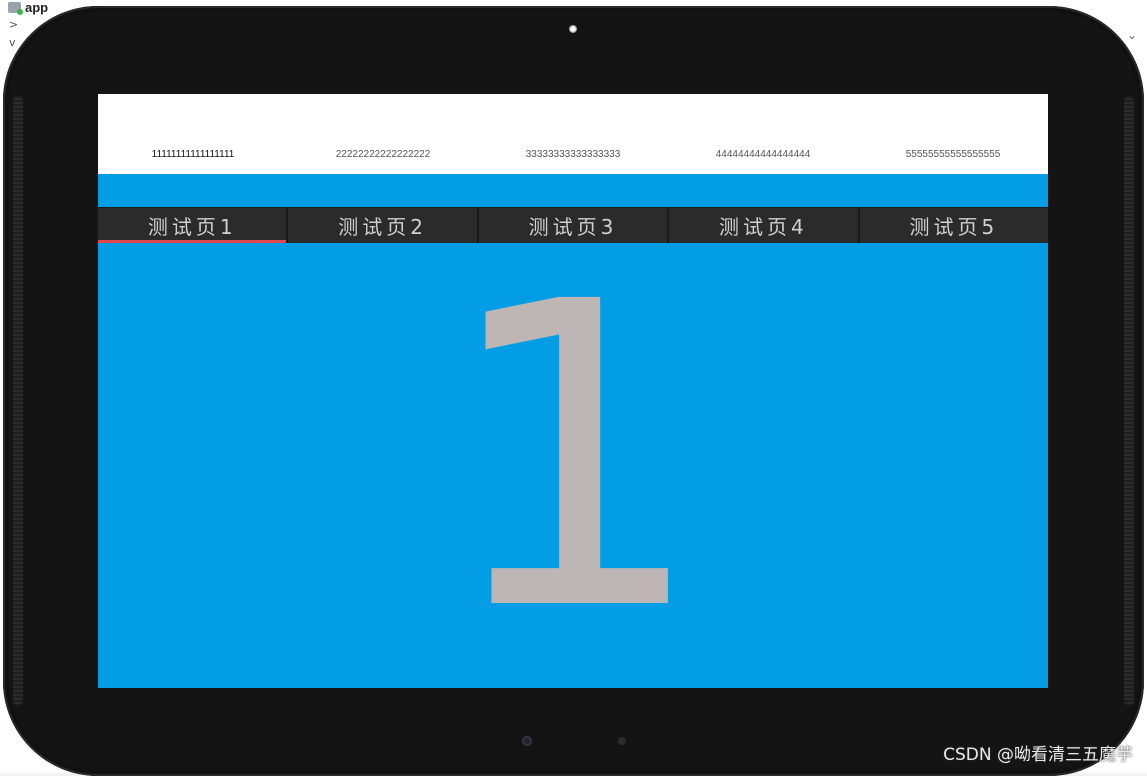  I want to click on top-label-1: 11111111111111111, so click(193, 134).